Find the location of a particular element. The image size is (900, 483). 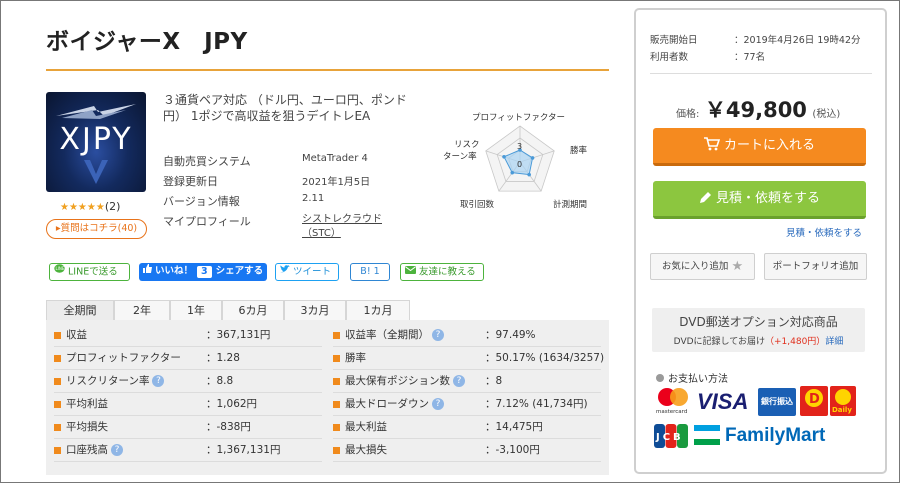

profile-link: シストレクラウド （STC） is located at coordinates (344, 227).